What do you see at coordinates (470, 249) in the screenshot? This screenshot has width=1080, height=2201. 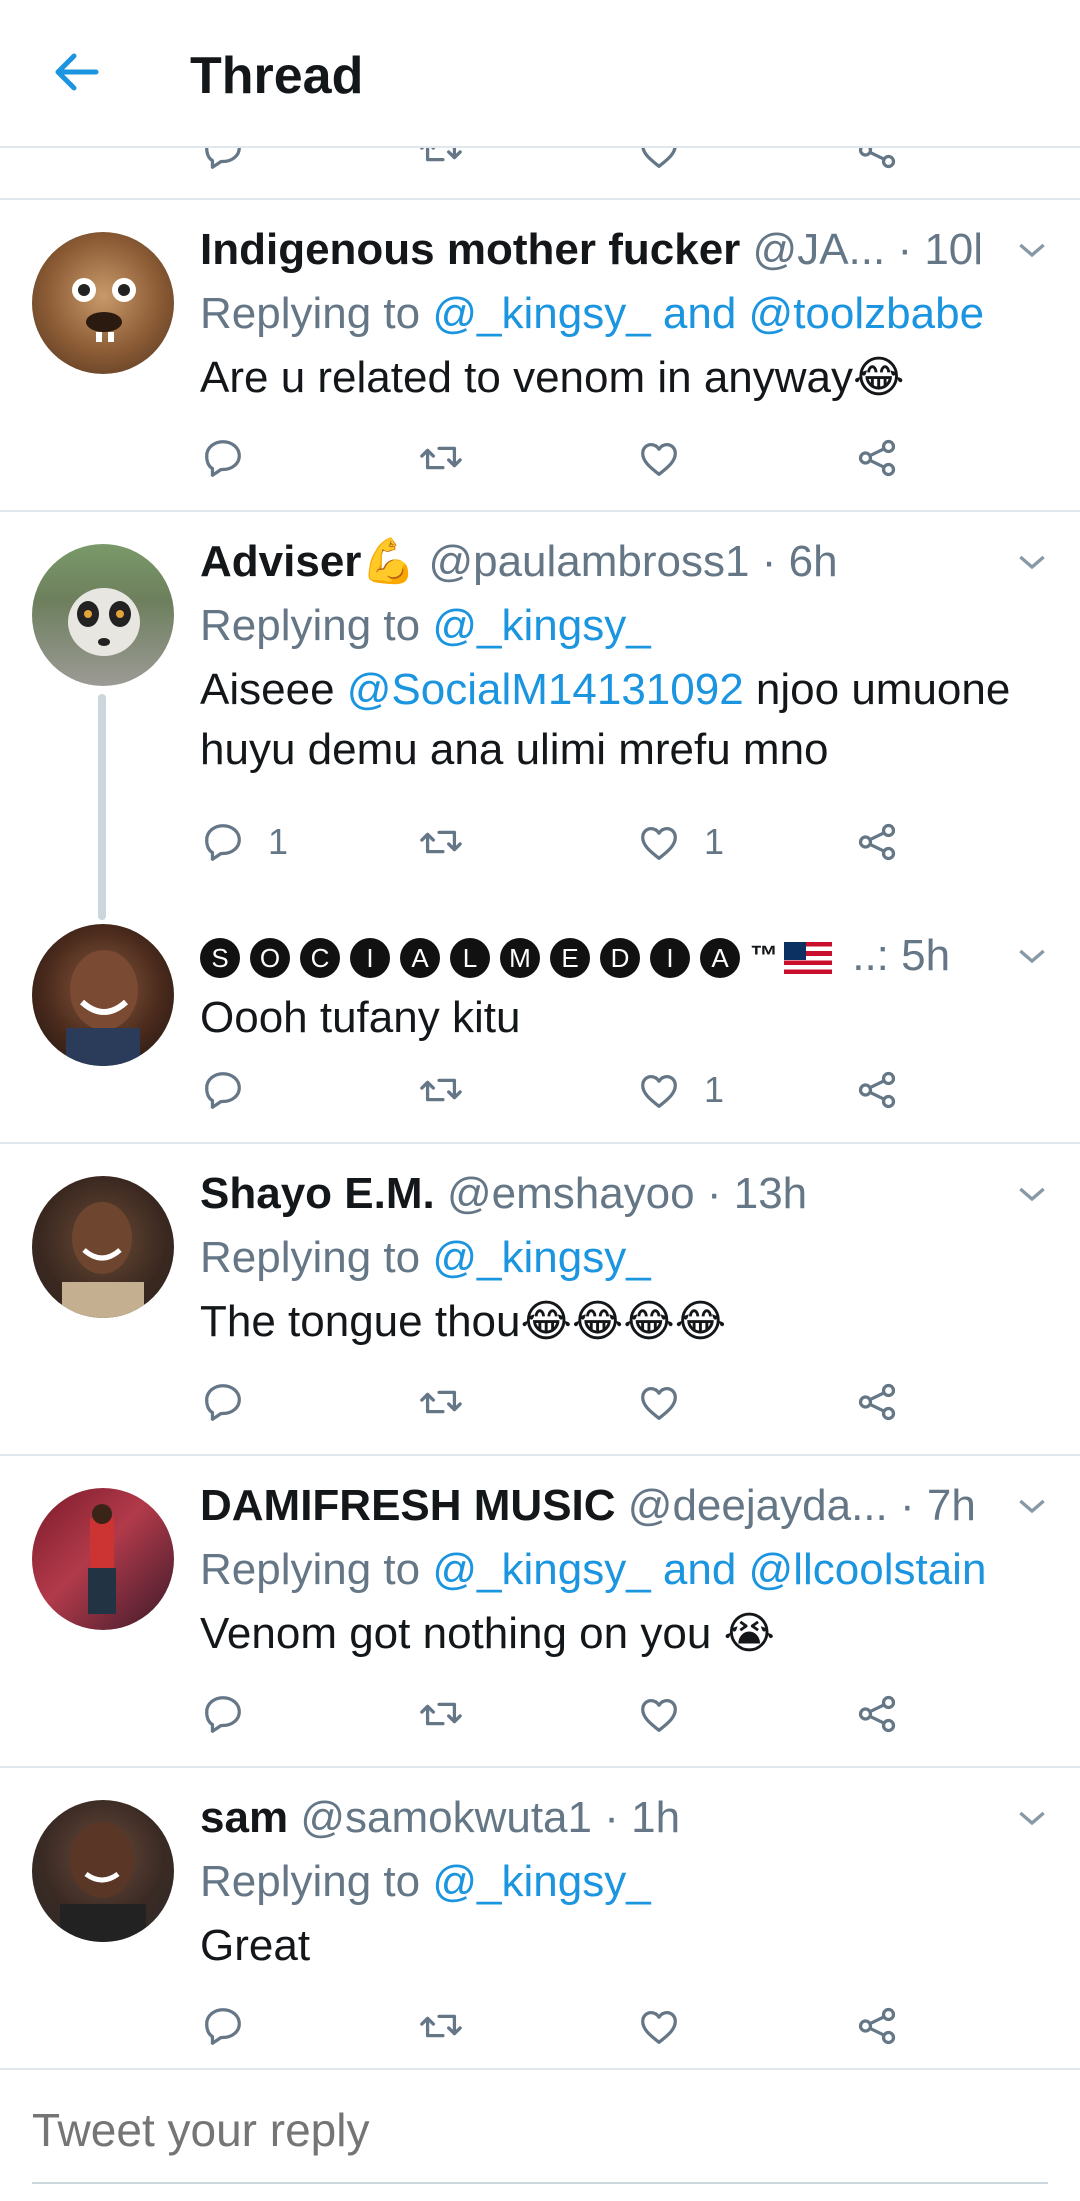 I see `display-name: Indigenous mother fucker` at bounding box center [470, 249].